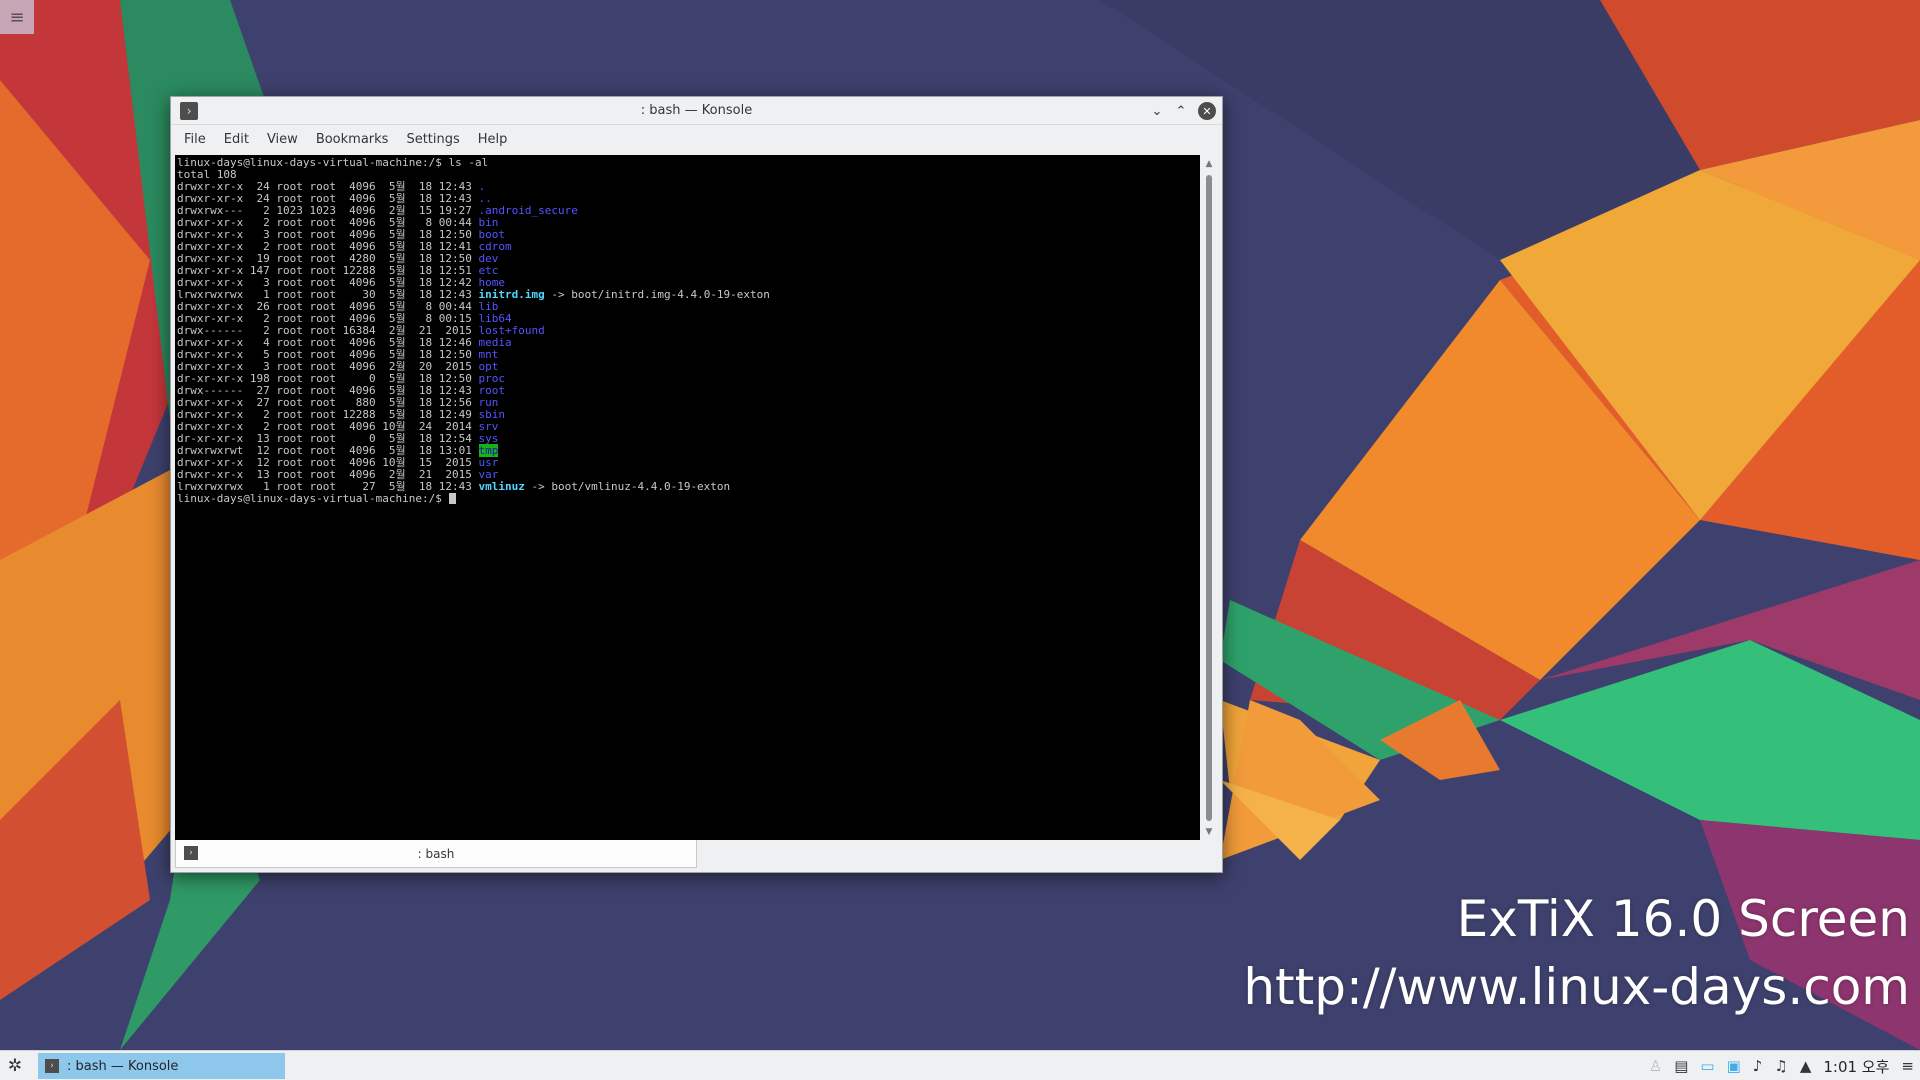 The image size is (1920, 1080). Describe the element at coordinates (1655, 1066) in the screenshot. I see `user-switch-icon: ♙` at that location.